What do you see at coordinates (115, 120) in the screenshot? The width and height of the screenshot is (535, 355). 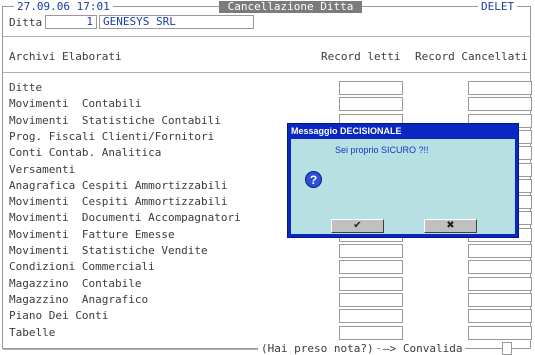 I see `archive-row-label: Movimenti Statistiche Contabili` at bounding box center [115, 120].